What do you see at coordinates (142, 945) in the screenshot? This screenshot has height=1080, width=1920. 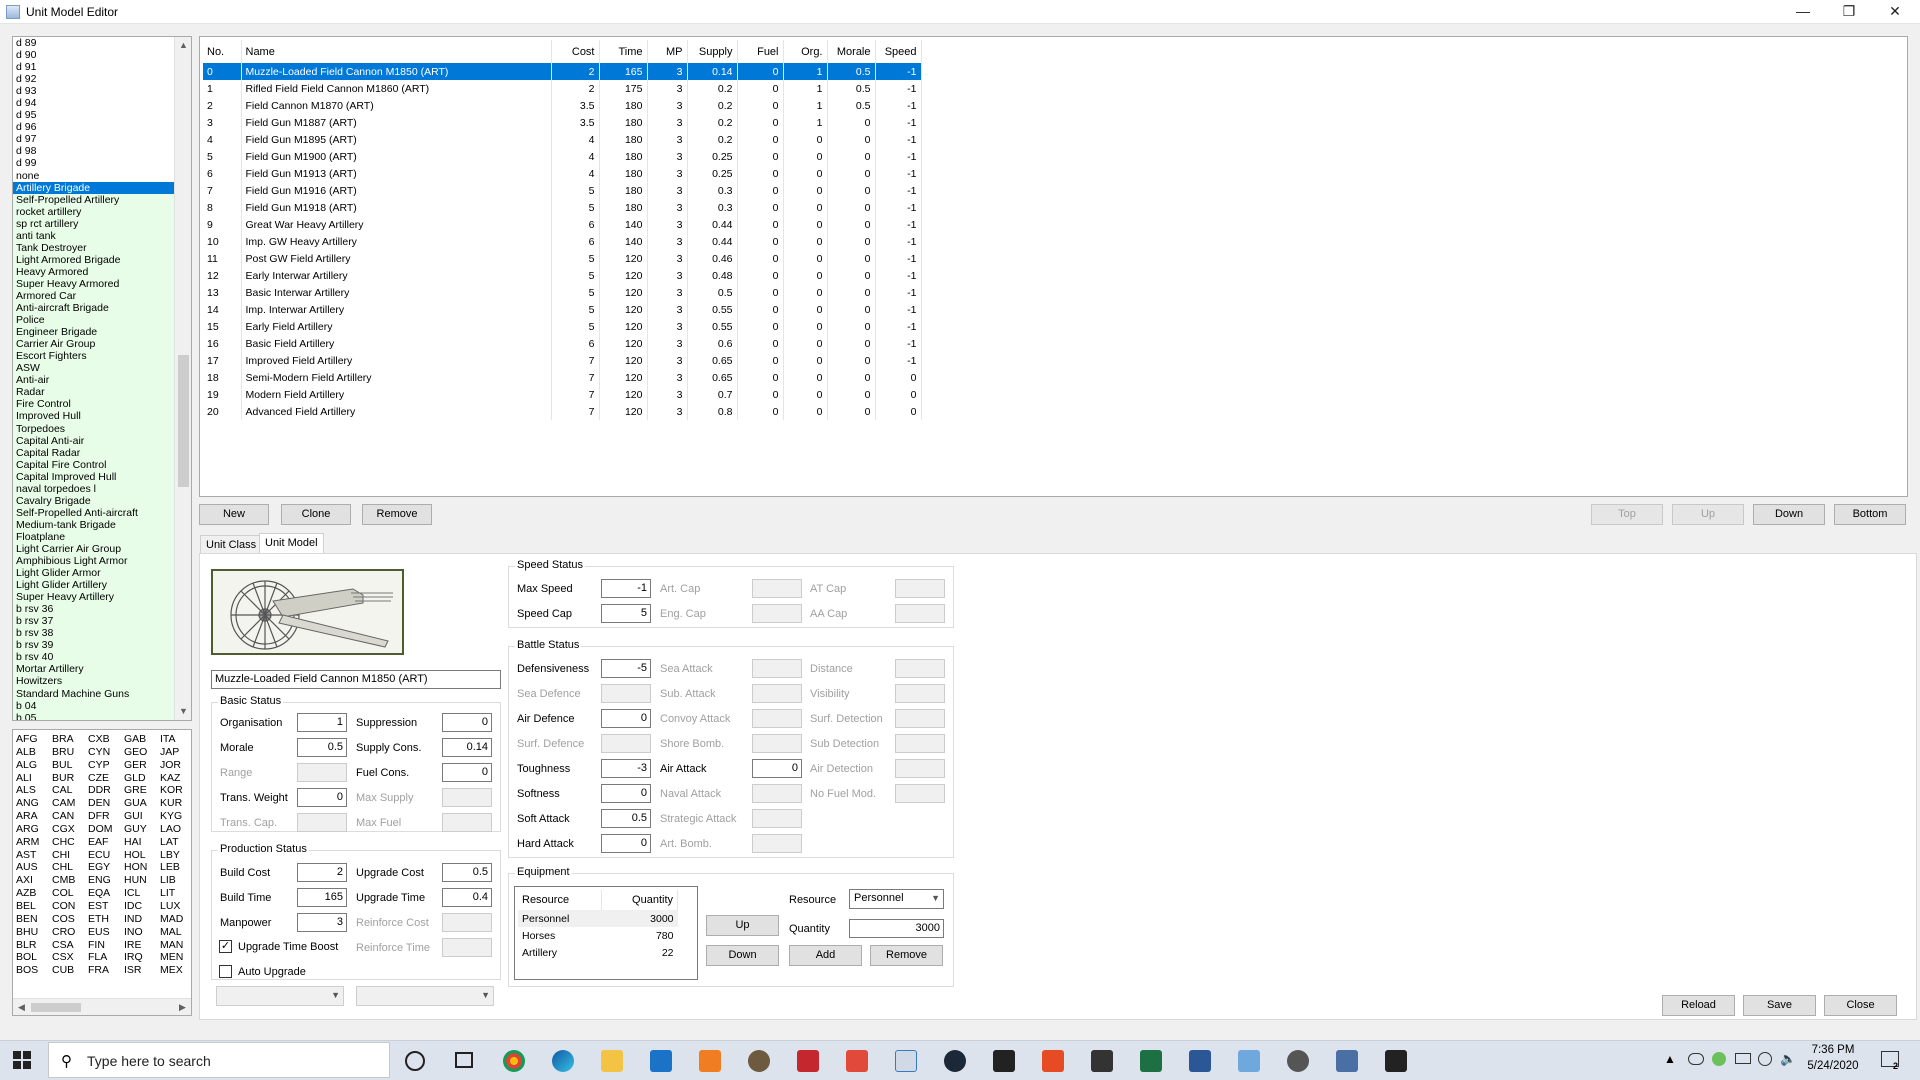 I see `country-item: IRE` at bounding box center [142, 945].